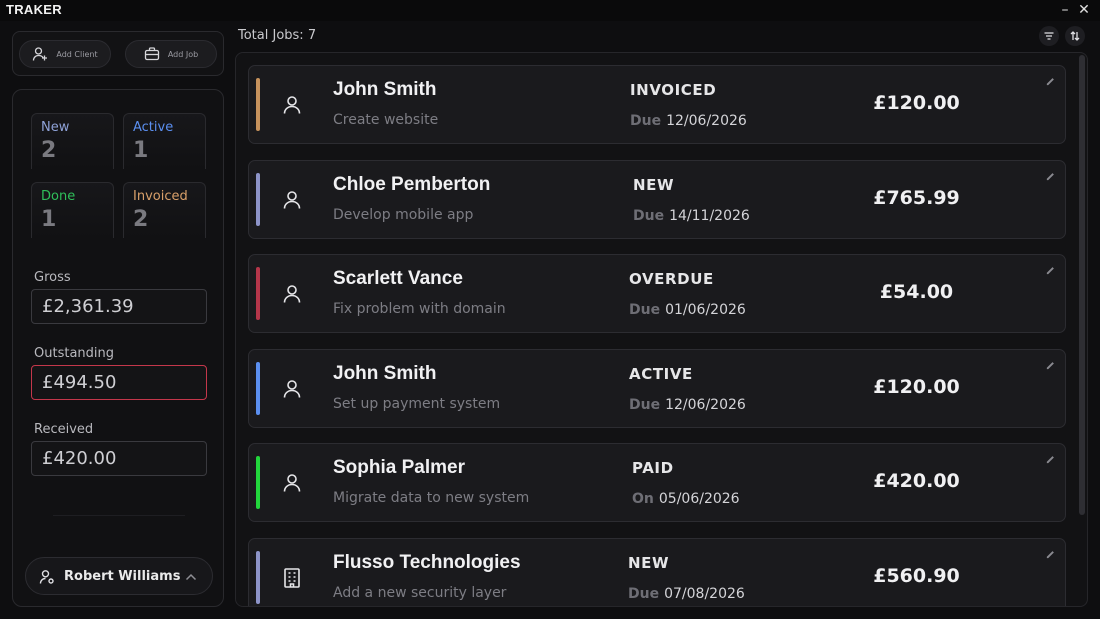 This screenshot has height=619, width=1100. Describe the element at coordinates (79, 458) in the screenshot. I see `received-value: £420.00` at that location.